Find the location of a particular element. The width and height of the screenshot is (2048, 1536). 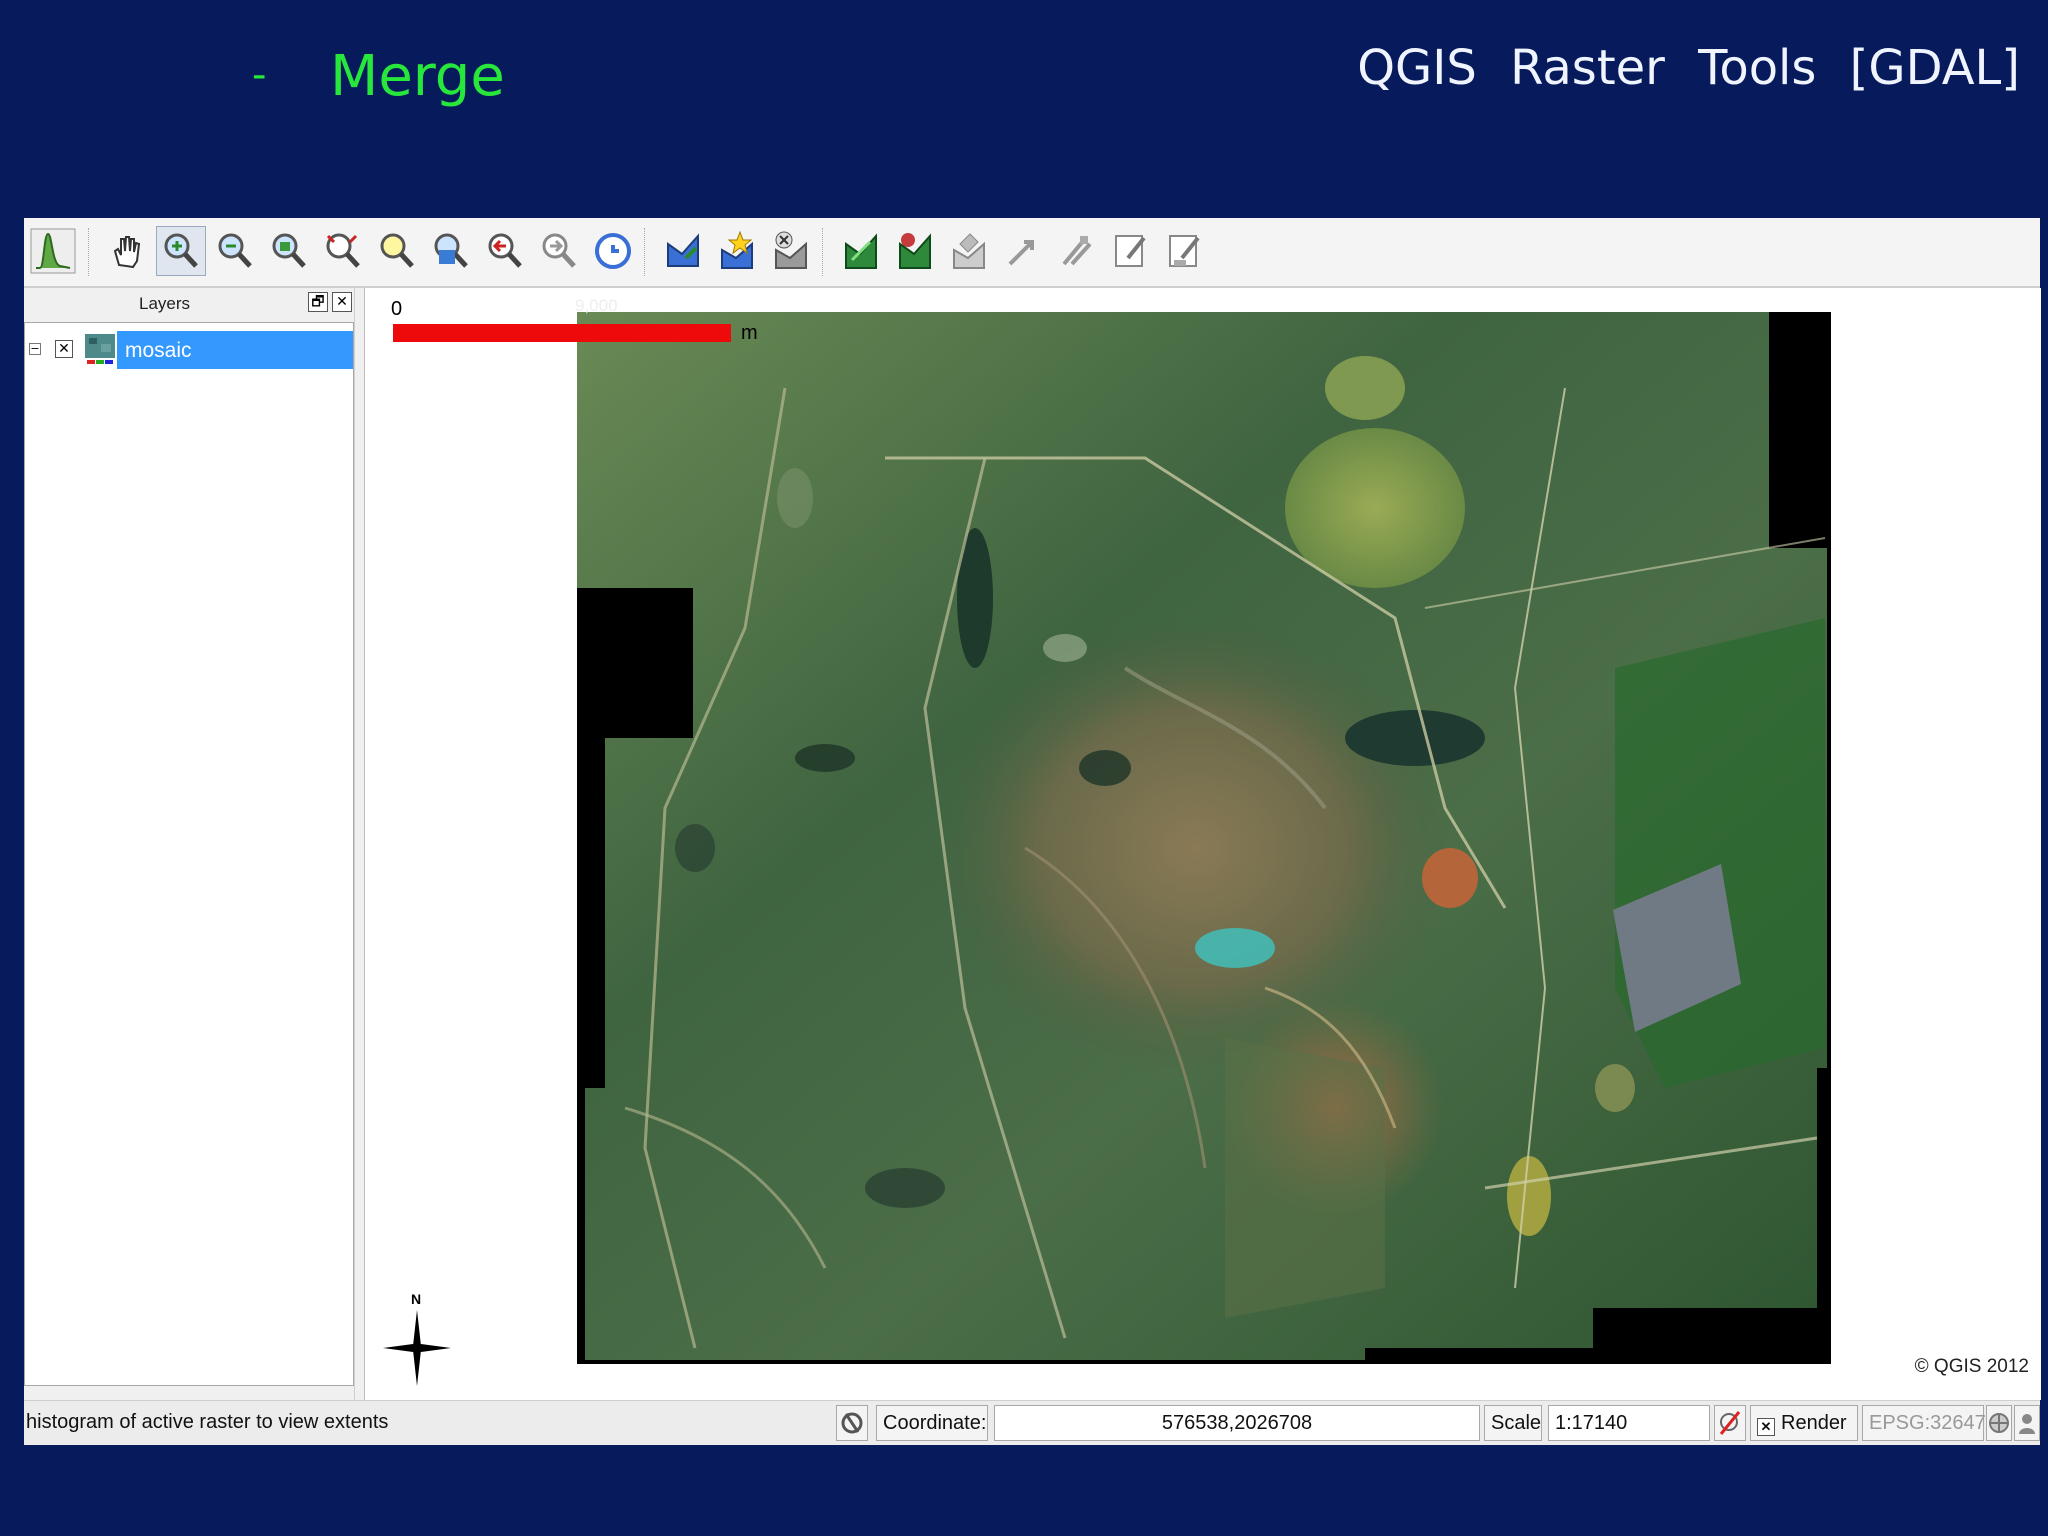

node-tool-icon is located at coordinates (1077, 251).